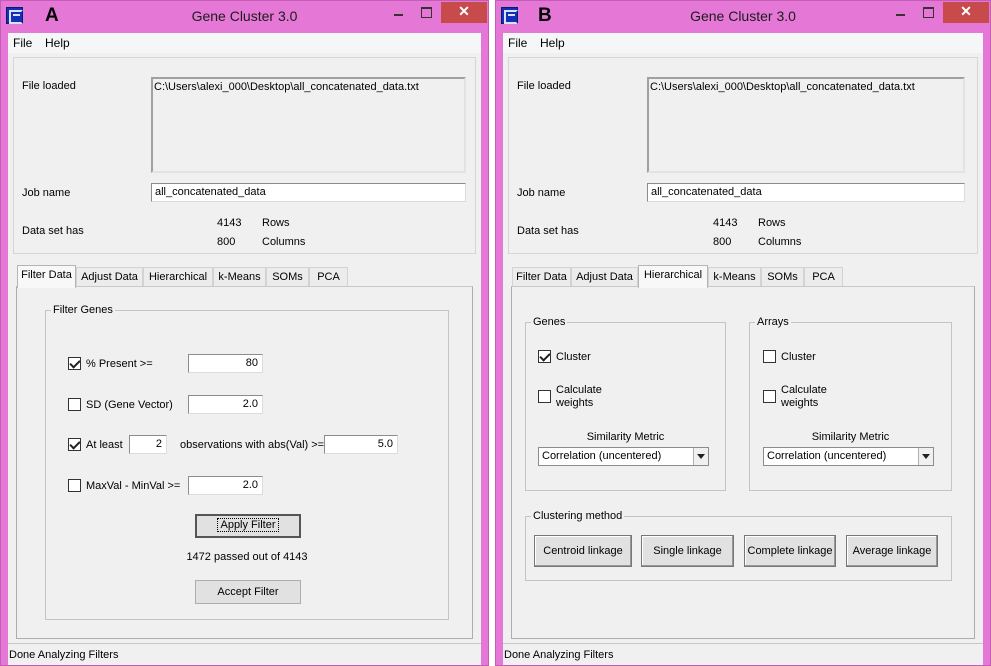 The width and height of the screenshot is (991, 666). Describe the element at coordinates (544, 356) in the screenshot. I see `genes-cluster-checkbox` at that location.